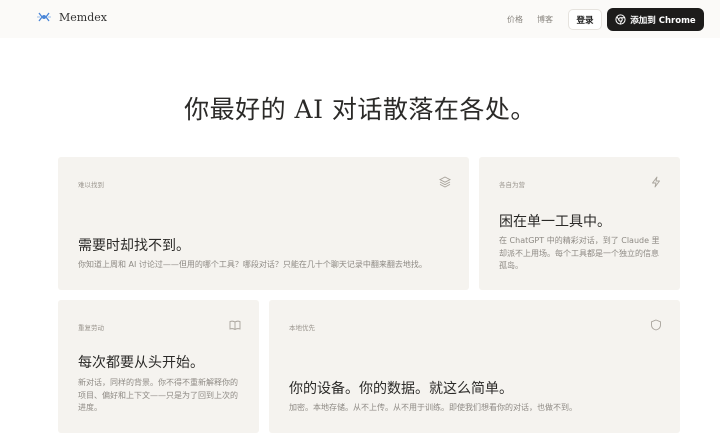 The height and width of the screenshot is (439, 720). What do you see at coordinates (663, 20) in the screenshot?
I see `add-to-chrome-label: 添加到 Chrome` at bounding box center [663, 20].